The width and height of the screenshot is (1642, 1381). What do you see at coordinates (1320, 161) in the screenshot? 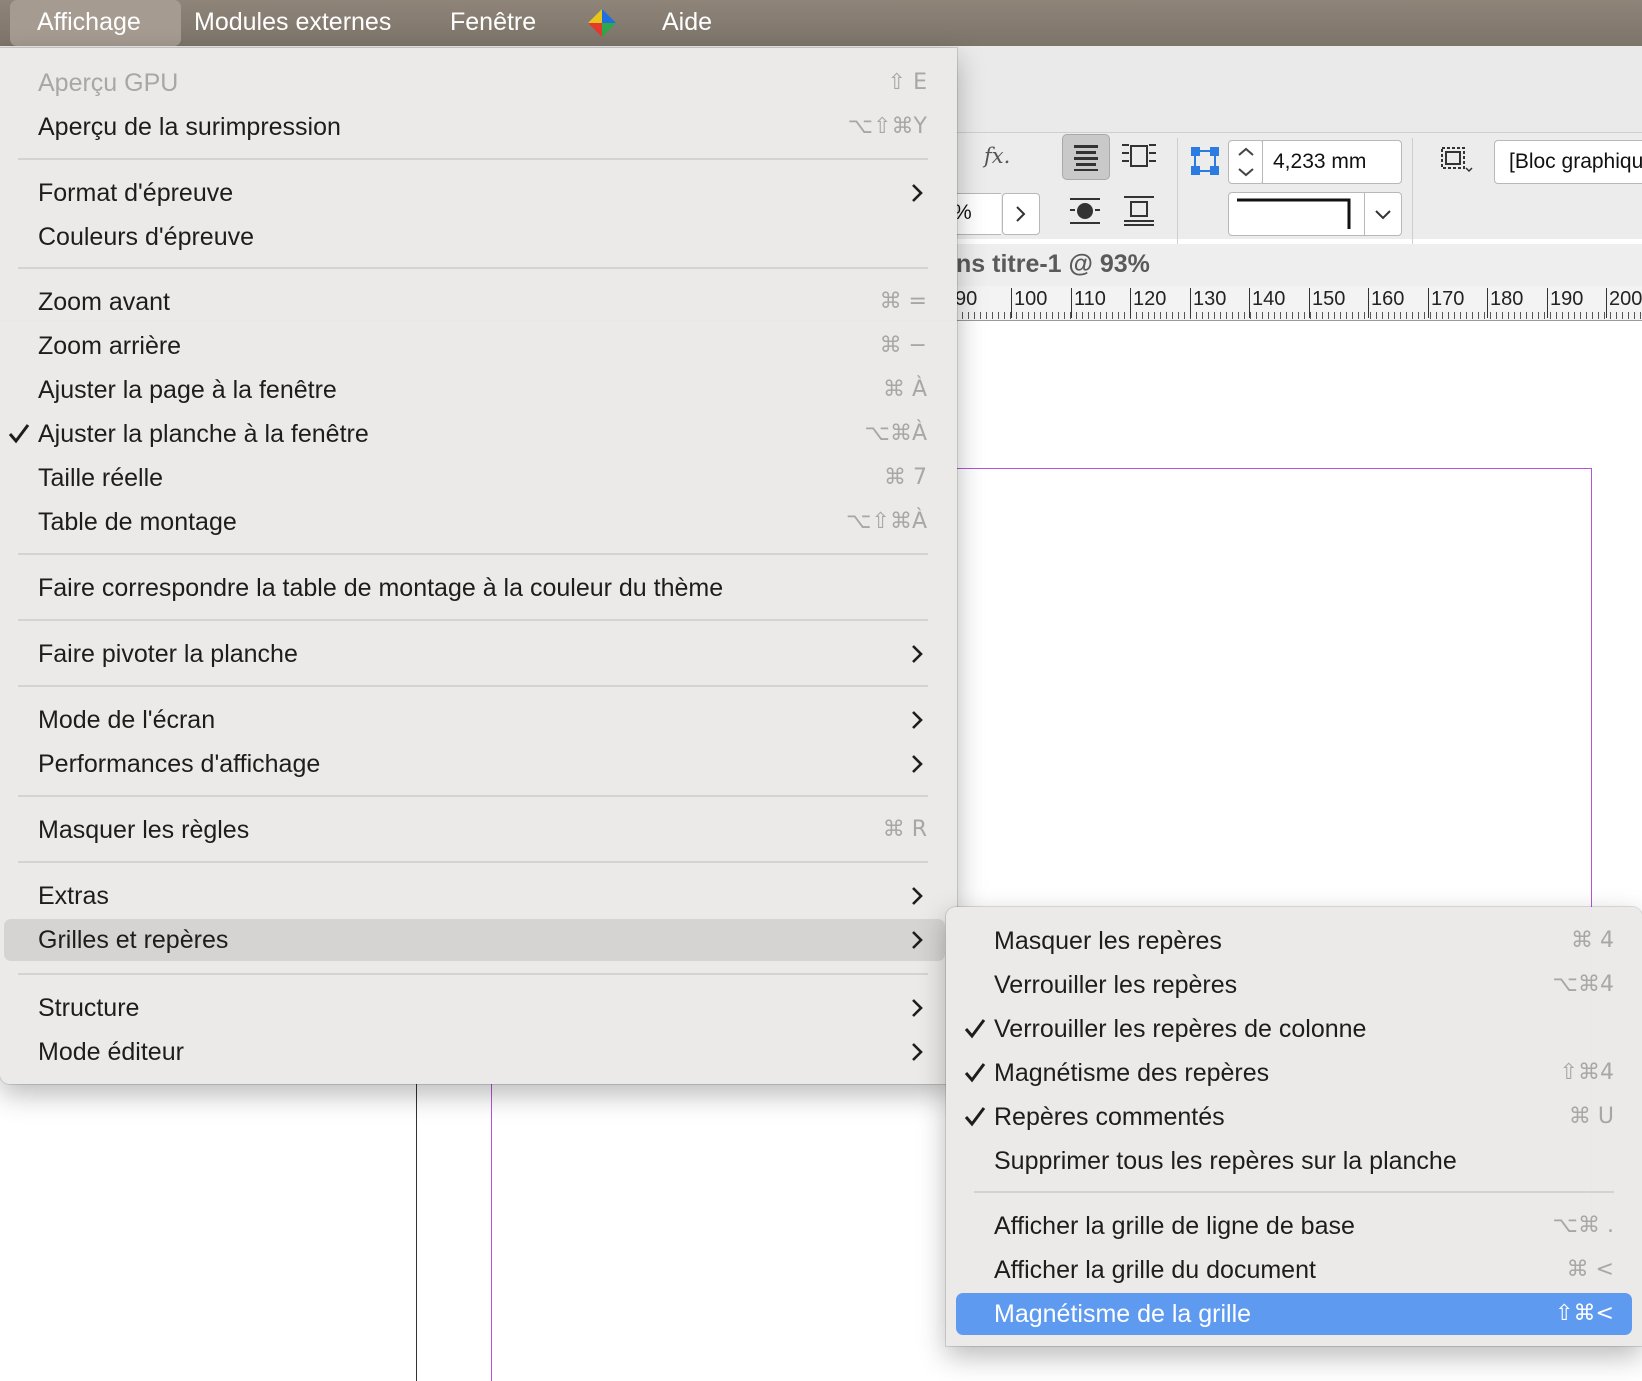
I see `offset-input-value: 4,233 mm` at bounding box center [1320, 161].